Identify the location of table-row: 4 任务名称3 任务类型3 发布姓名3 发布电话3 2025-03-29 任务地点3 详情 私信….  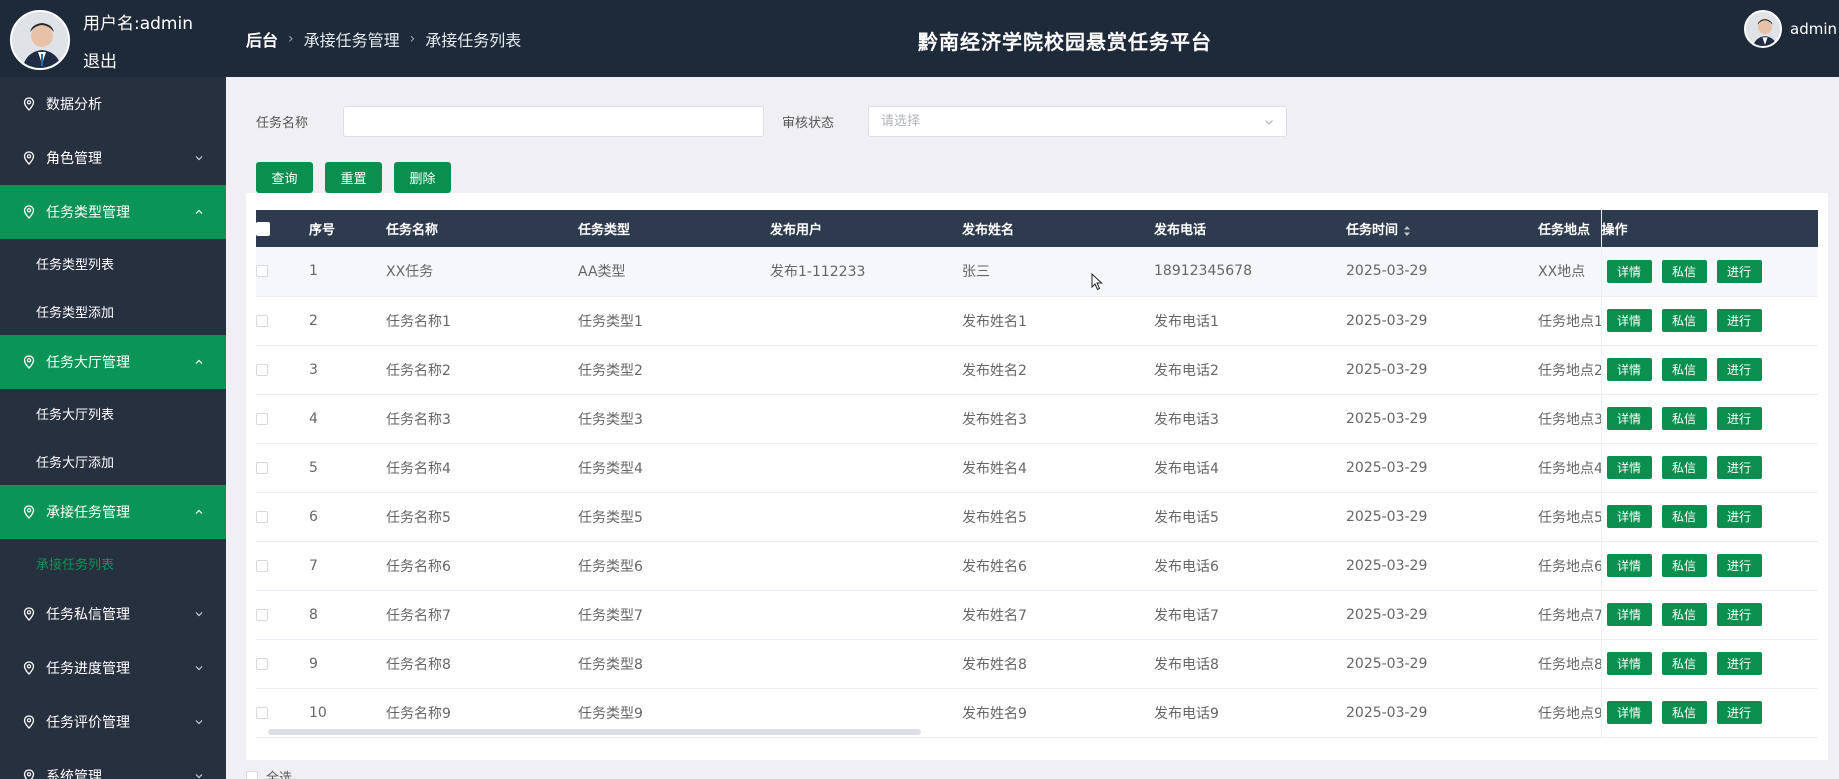
(1037, 418).